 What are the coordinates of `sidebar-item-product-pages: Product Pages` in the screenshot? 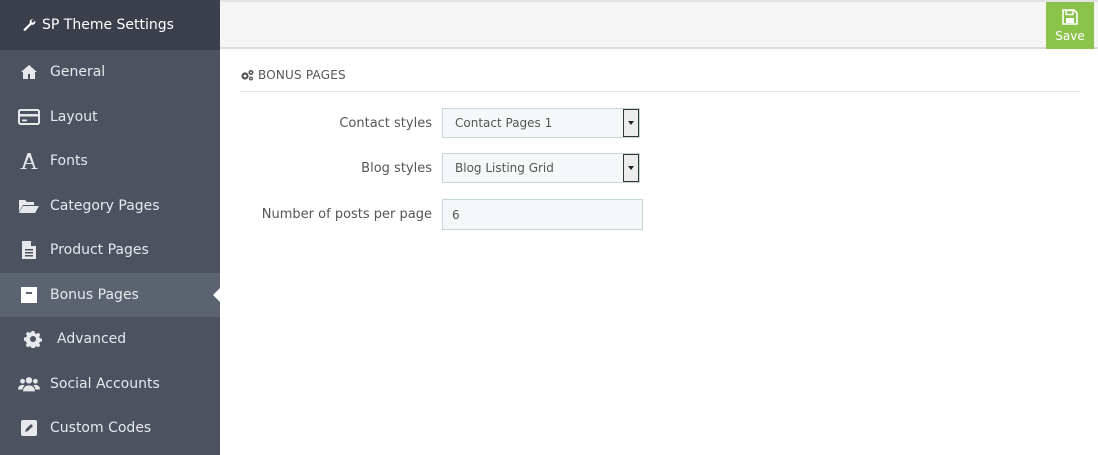 It's located at (110, 250).